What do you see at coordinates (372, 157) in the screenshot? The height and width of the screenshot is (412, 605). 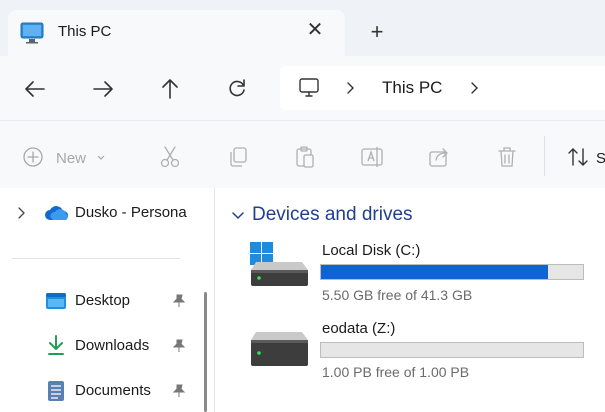 I see `rename-icon` at bounding box center [372, 157].